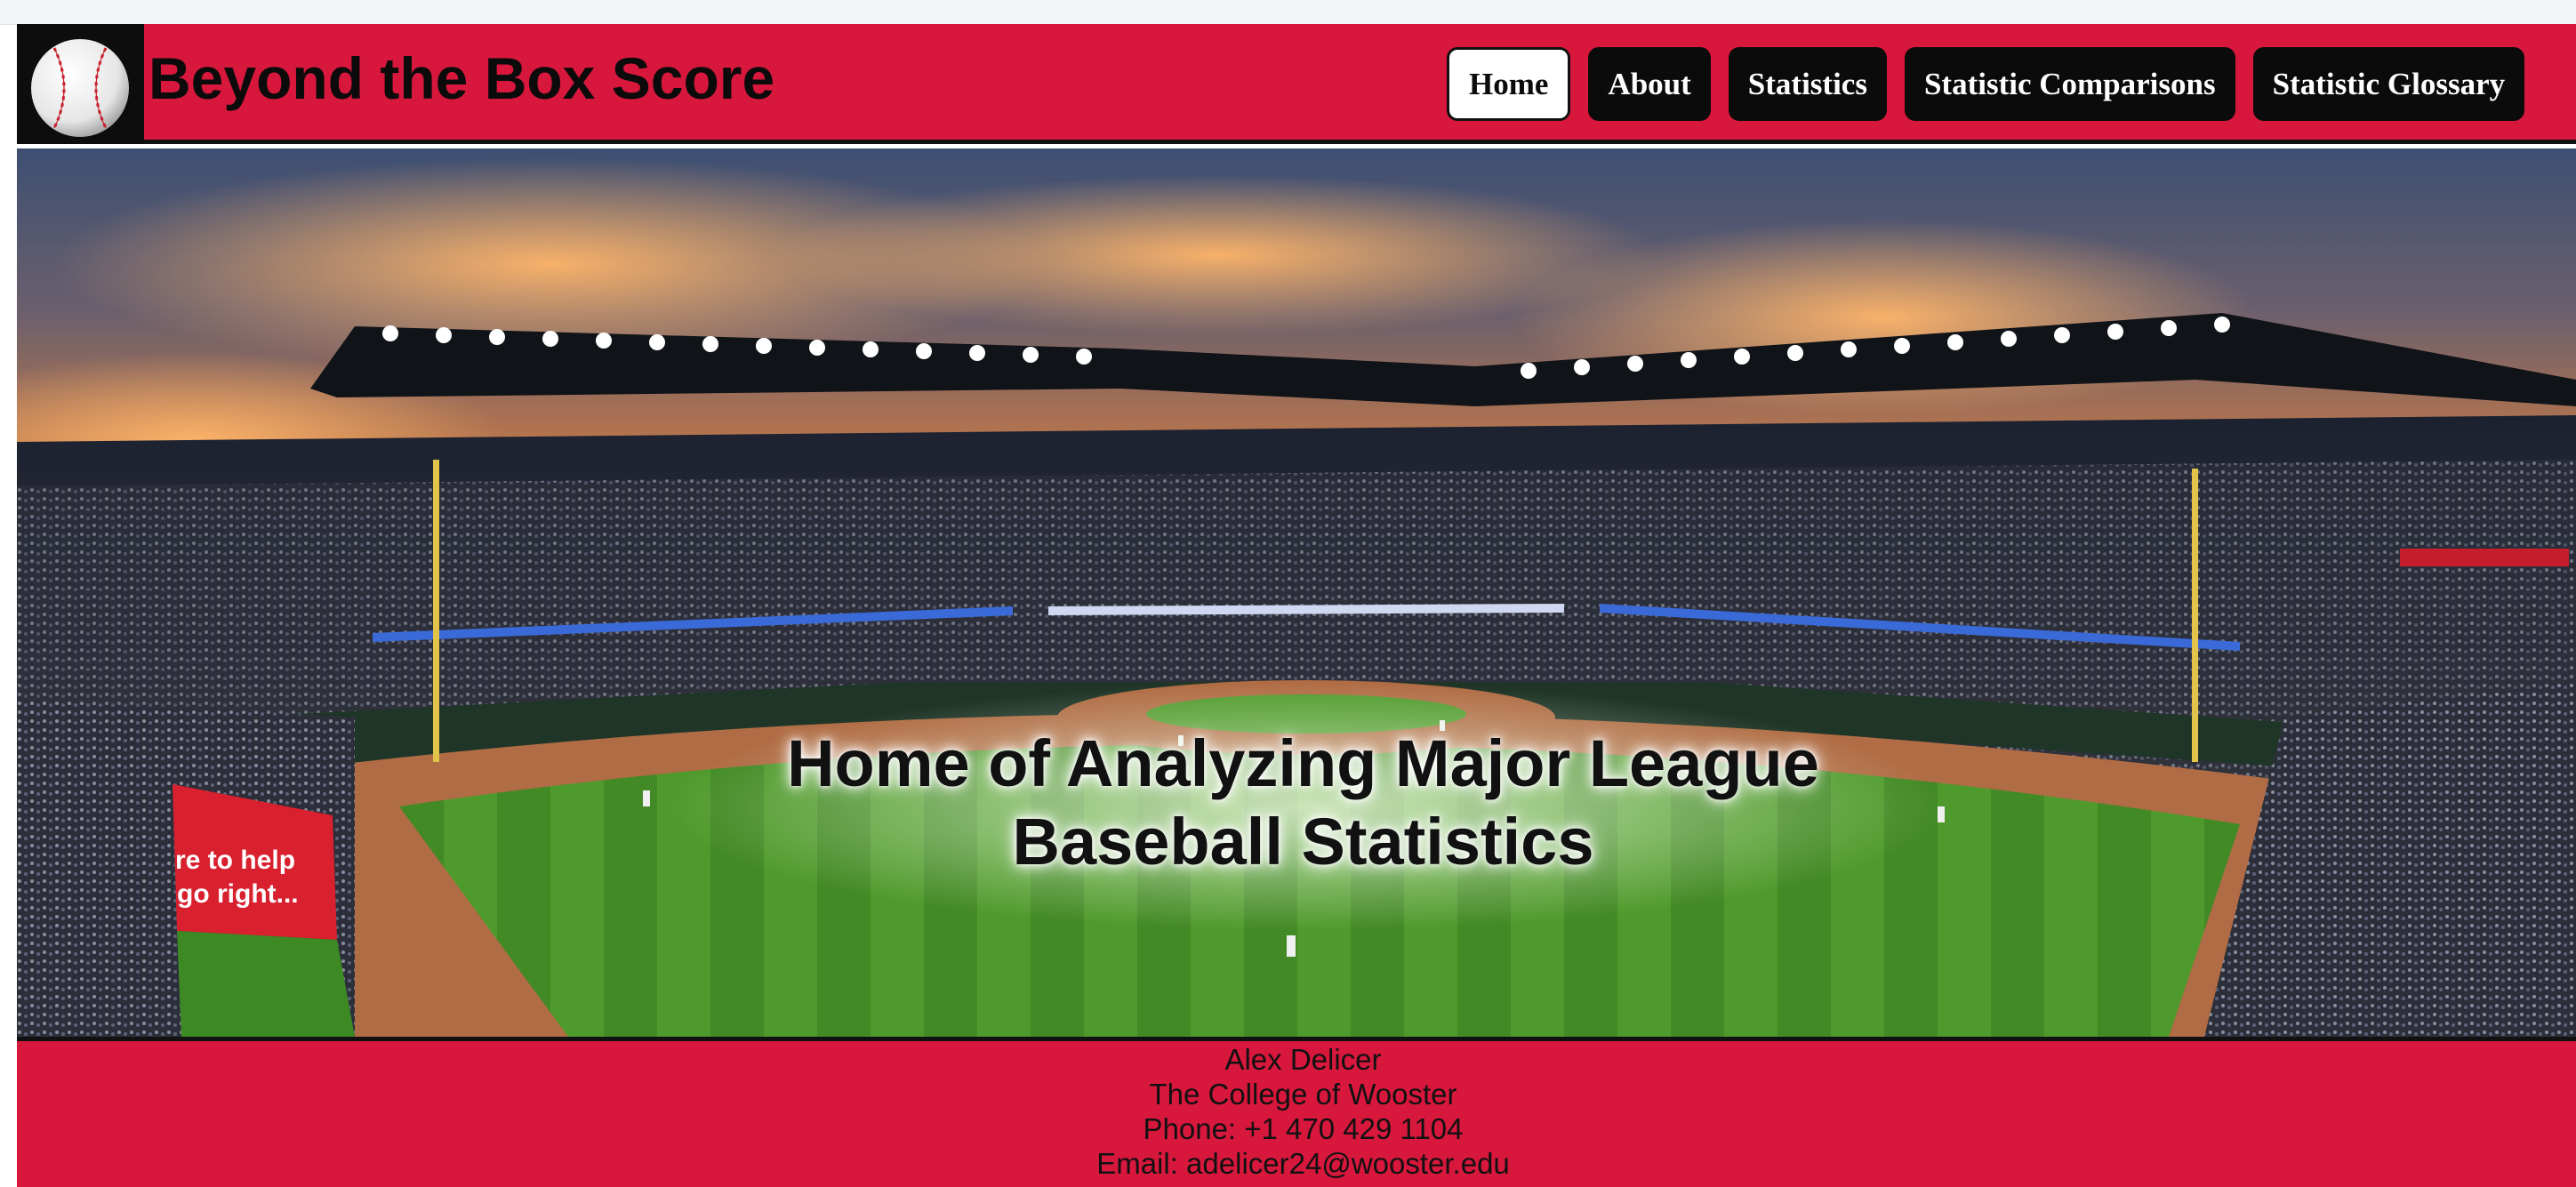 Image resolution: width=2576 pixels, height=1187 pixels. What do you see at coordinates (80, 88) in the screenshot?
I see `baseball-icon` at bounding box center [80, 88].